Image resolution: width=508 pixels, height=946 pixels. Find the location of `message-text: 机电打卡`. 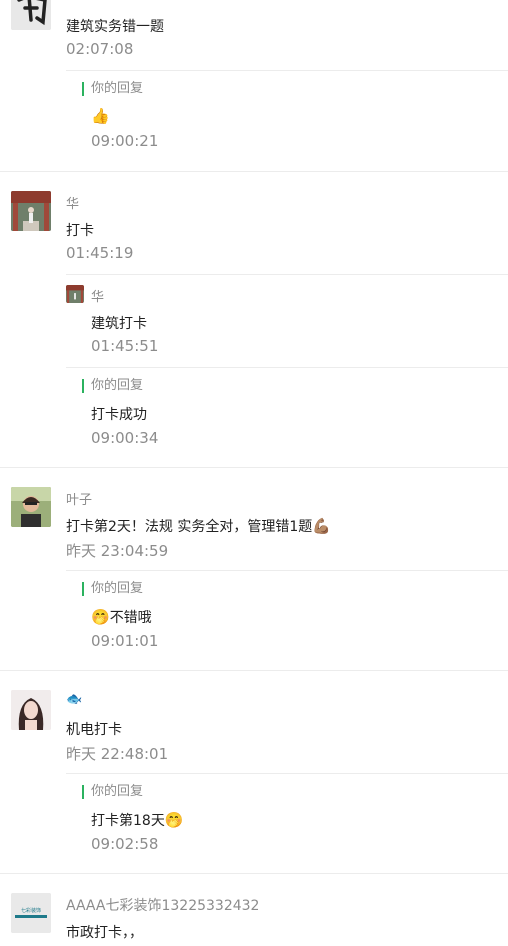

message-text: 机电打卡 is located at coordinates (94, 730).